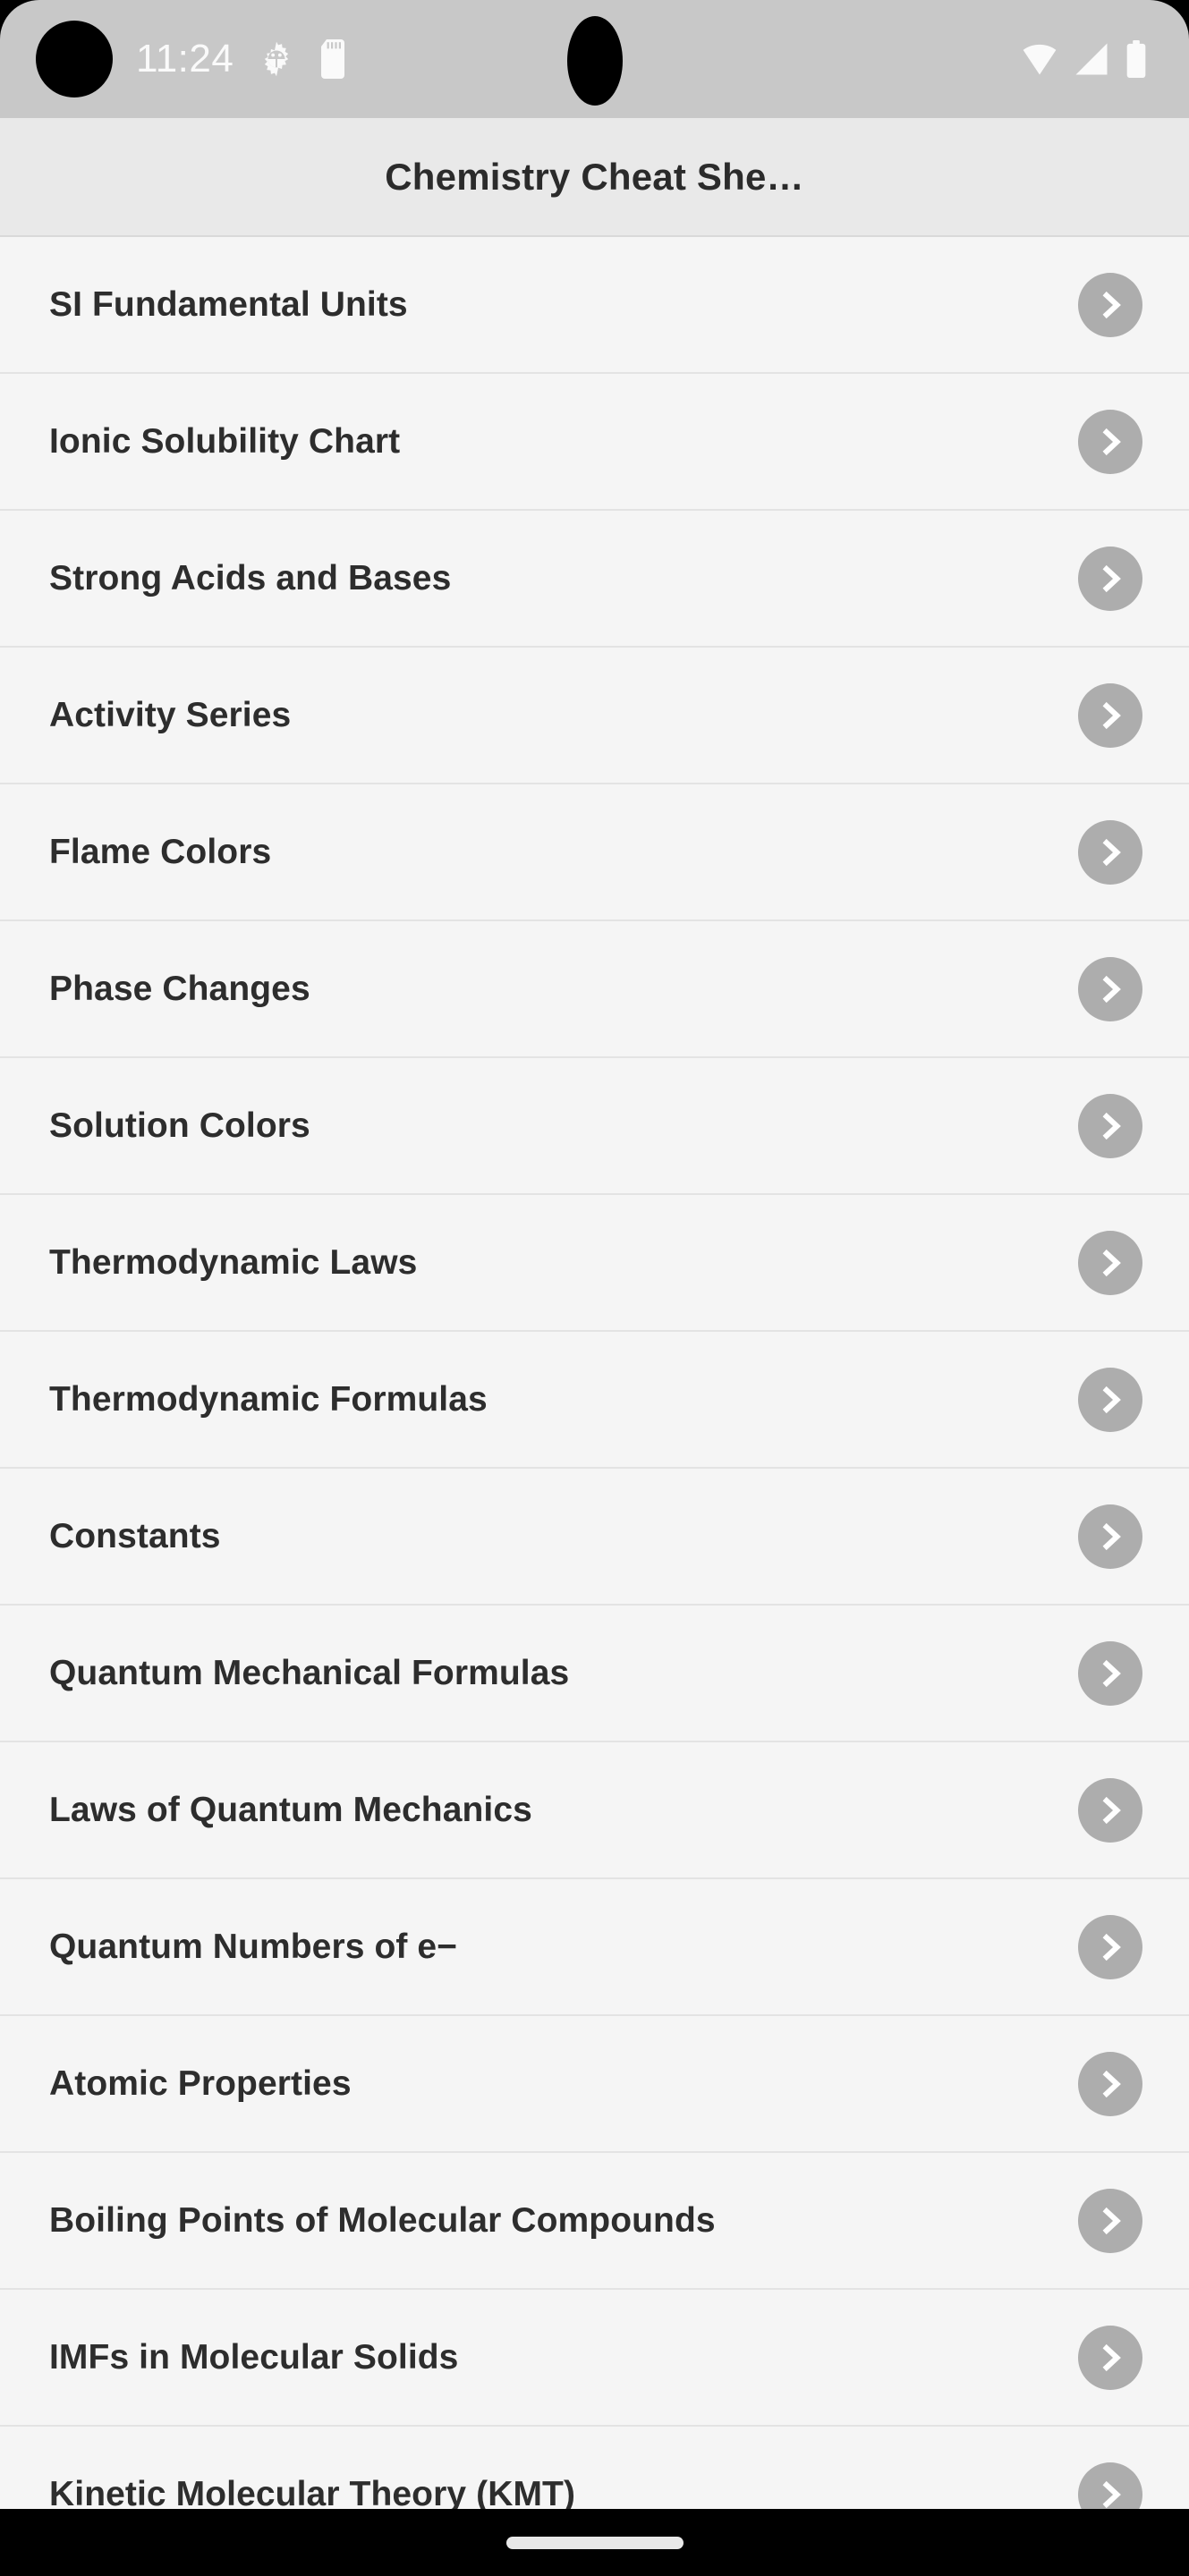 The height and width of the screenshot is (2576, 1189). Describe the element at coordinates (594, 852) in the screenshot. I see `list-item: Flame Colors` at that location.